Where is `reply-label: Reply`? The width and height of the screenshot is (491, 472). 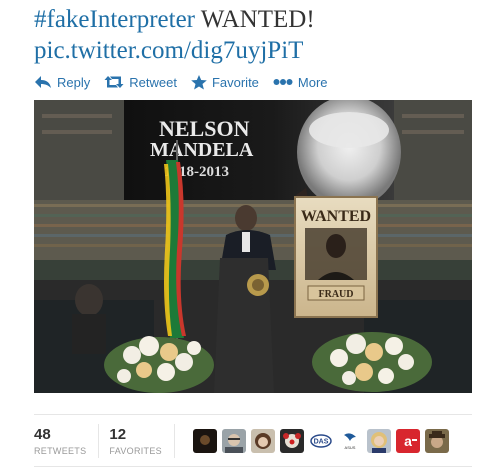
reply-label: Reply is located at coordinates (74, 82).